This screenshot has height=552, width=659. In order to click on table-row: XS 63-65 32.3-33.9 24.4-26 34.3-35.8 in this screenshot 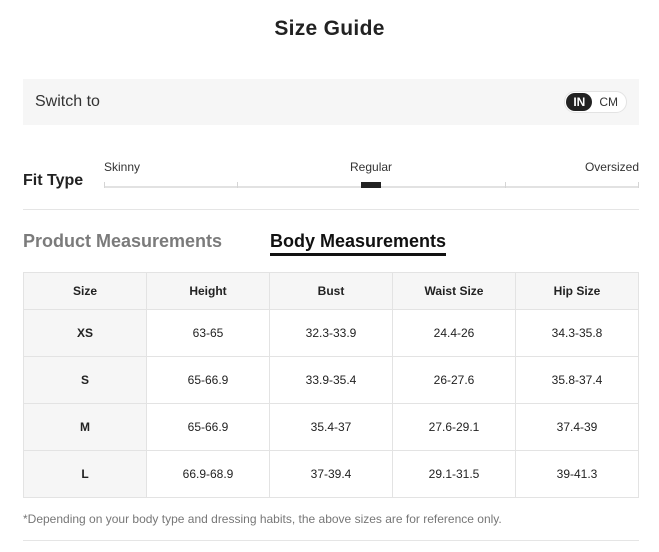, I will do `click(331, 333)`.